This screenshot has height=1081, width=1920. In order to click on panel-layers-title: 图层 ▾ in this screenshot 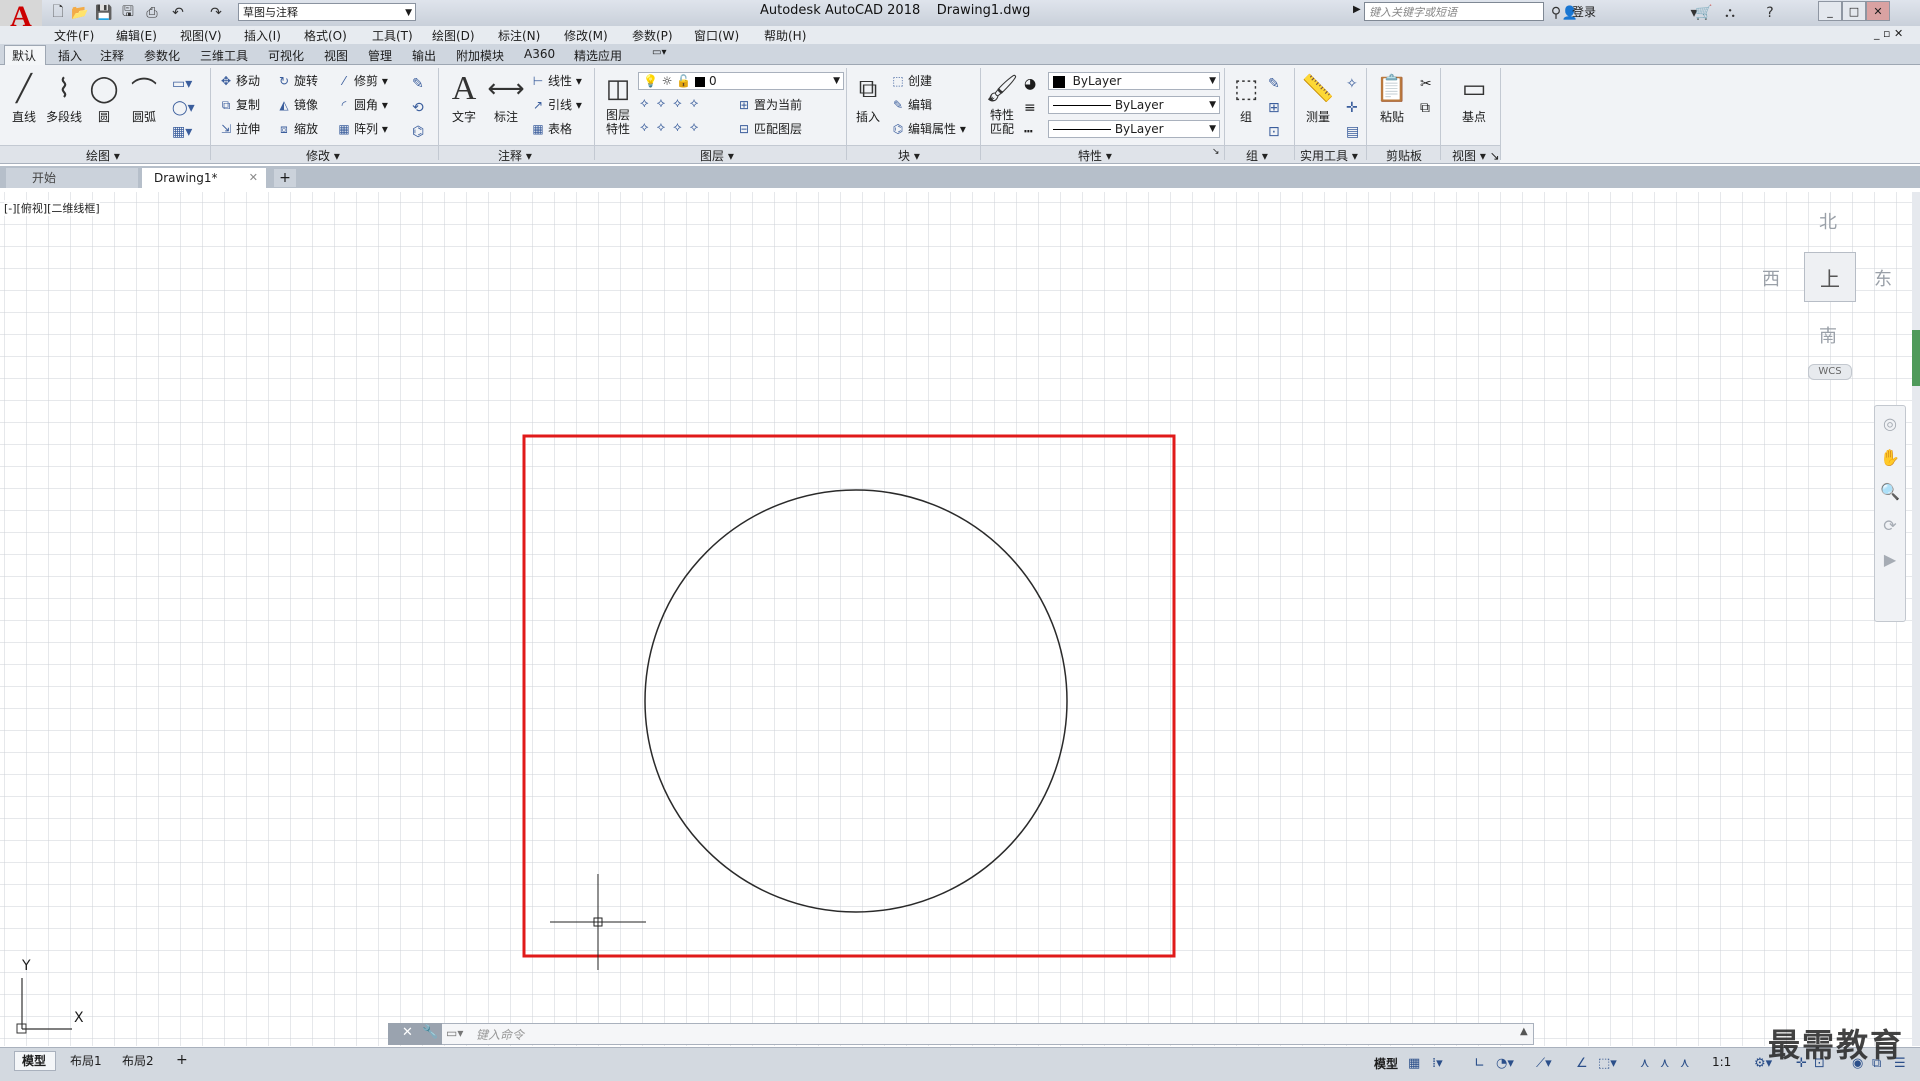, I will do `click(717, 155)`.